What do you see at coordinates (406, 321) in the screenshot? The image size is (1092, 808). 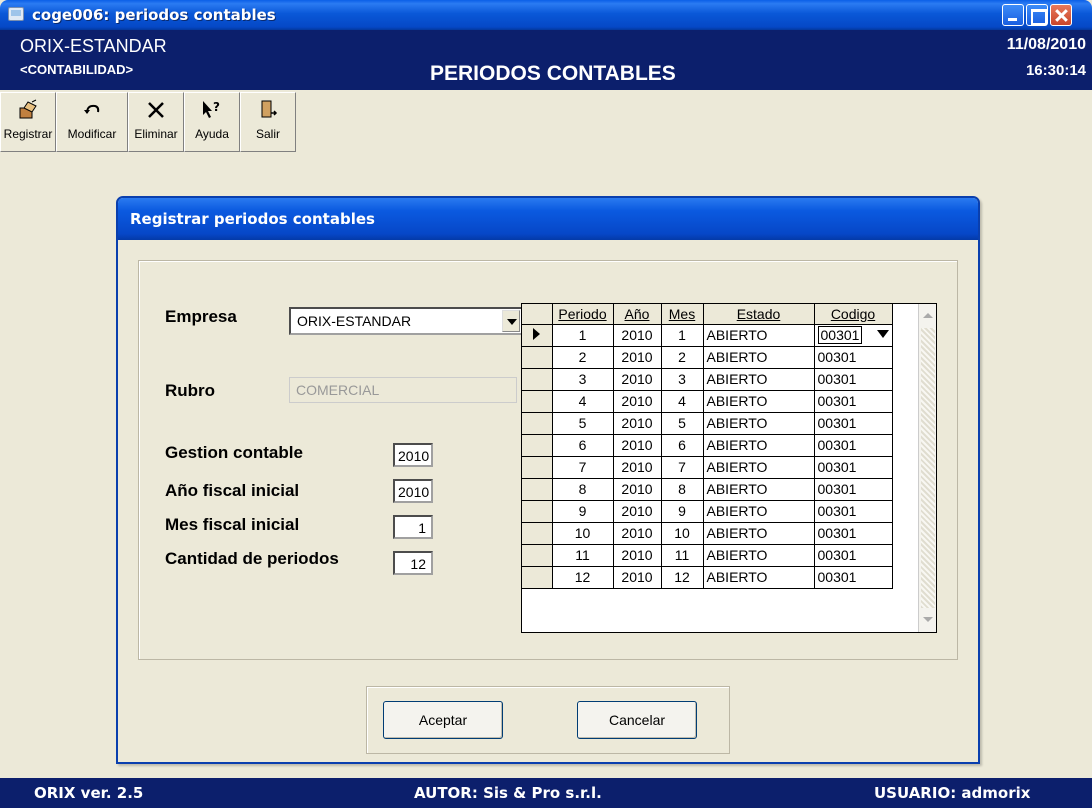 I see `empresa-select: ORIX-ESTANDAR` at bounding box center [406, 321].